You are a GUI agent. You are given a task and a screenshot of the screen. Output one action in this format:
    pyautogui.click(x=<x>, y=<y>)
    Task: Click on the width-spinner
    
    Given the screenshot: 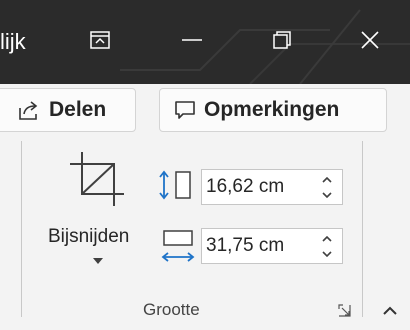 What is the action you would take?
    pyautogui.click(x=272, y=246)
    